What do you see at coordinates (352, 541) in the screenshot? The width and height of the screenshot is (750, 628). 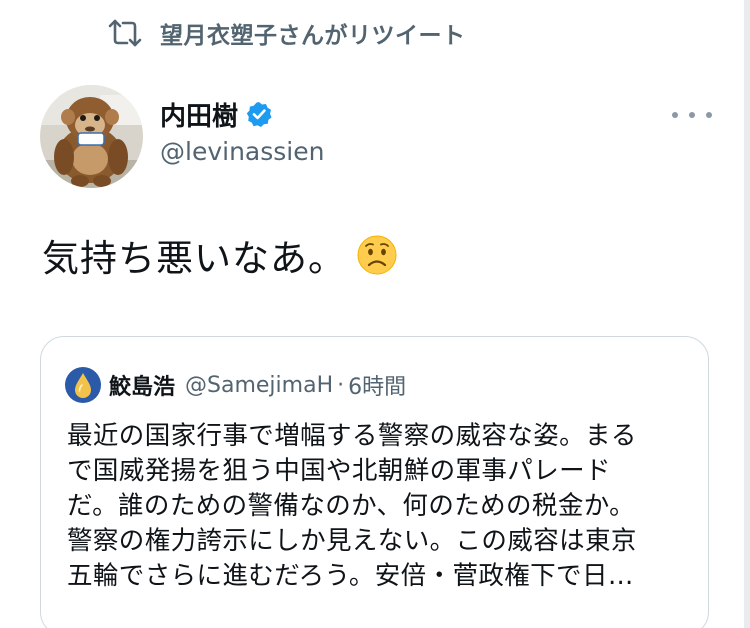 I see `quoted-text-line: 警察の権力誇示にしか見えない。この威容は東京` at bounding box center [352, 541].